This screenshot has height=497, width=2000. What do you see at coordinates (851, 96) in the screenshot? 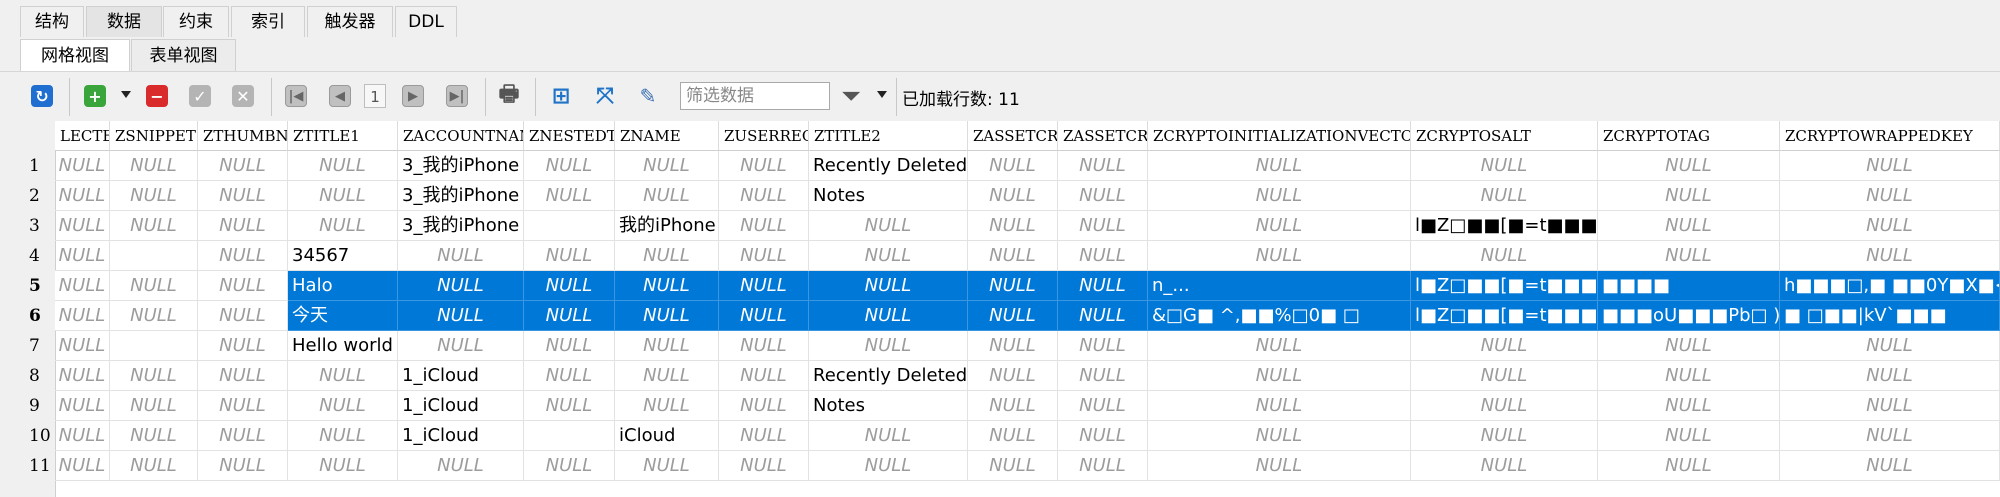
I see `filter-button: ⏷` at bounding box center [851, 96].